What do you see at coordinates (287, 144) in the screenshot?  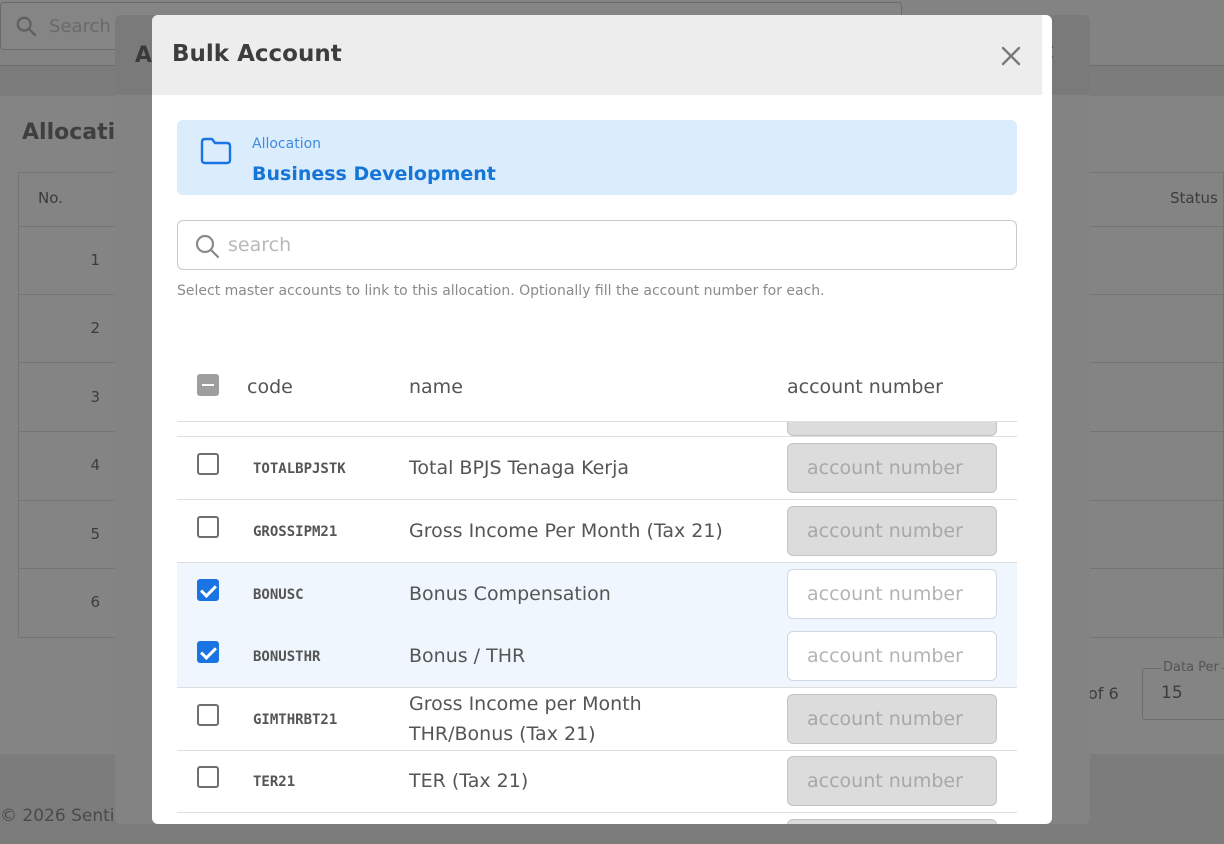 I see `allocation-label: Allocation` at bounding box center [287, 144].